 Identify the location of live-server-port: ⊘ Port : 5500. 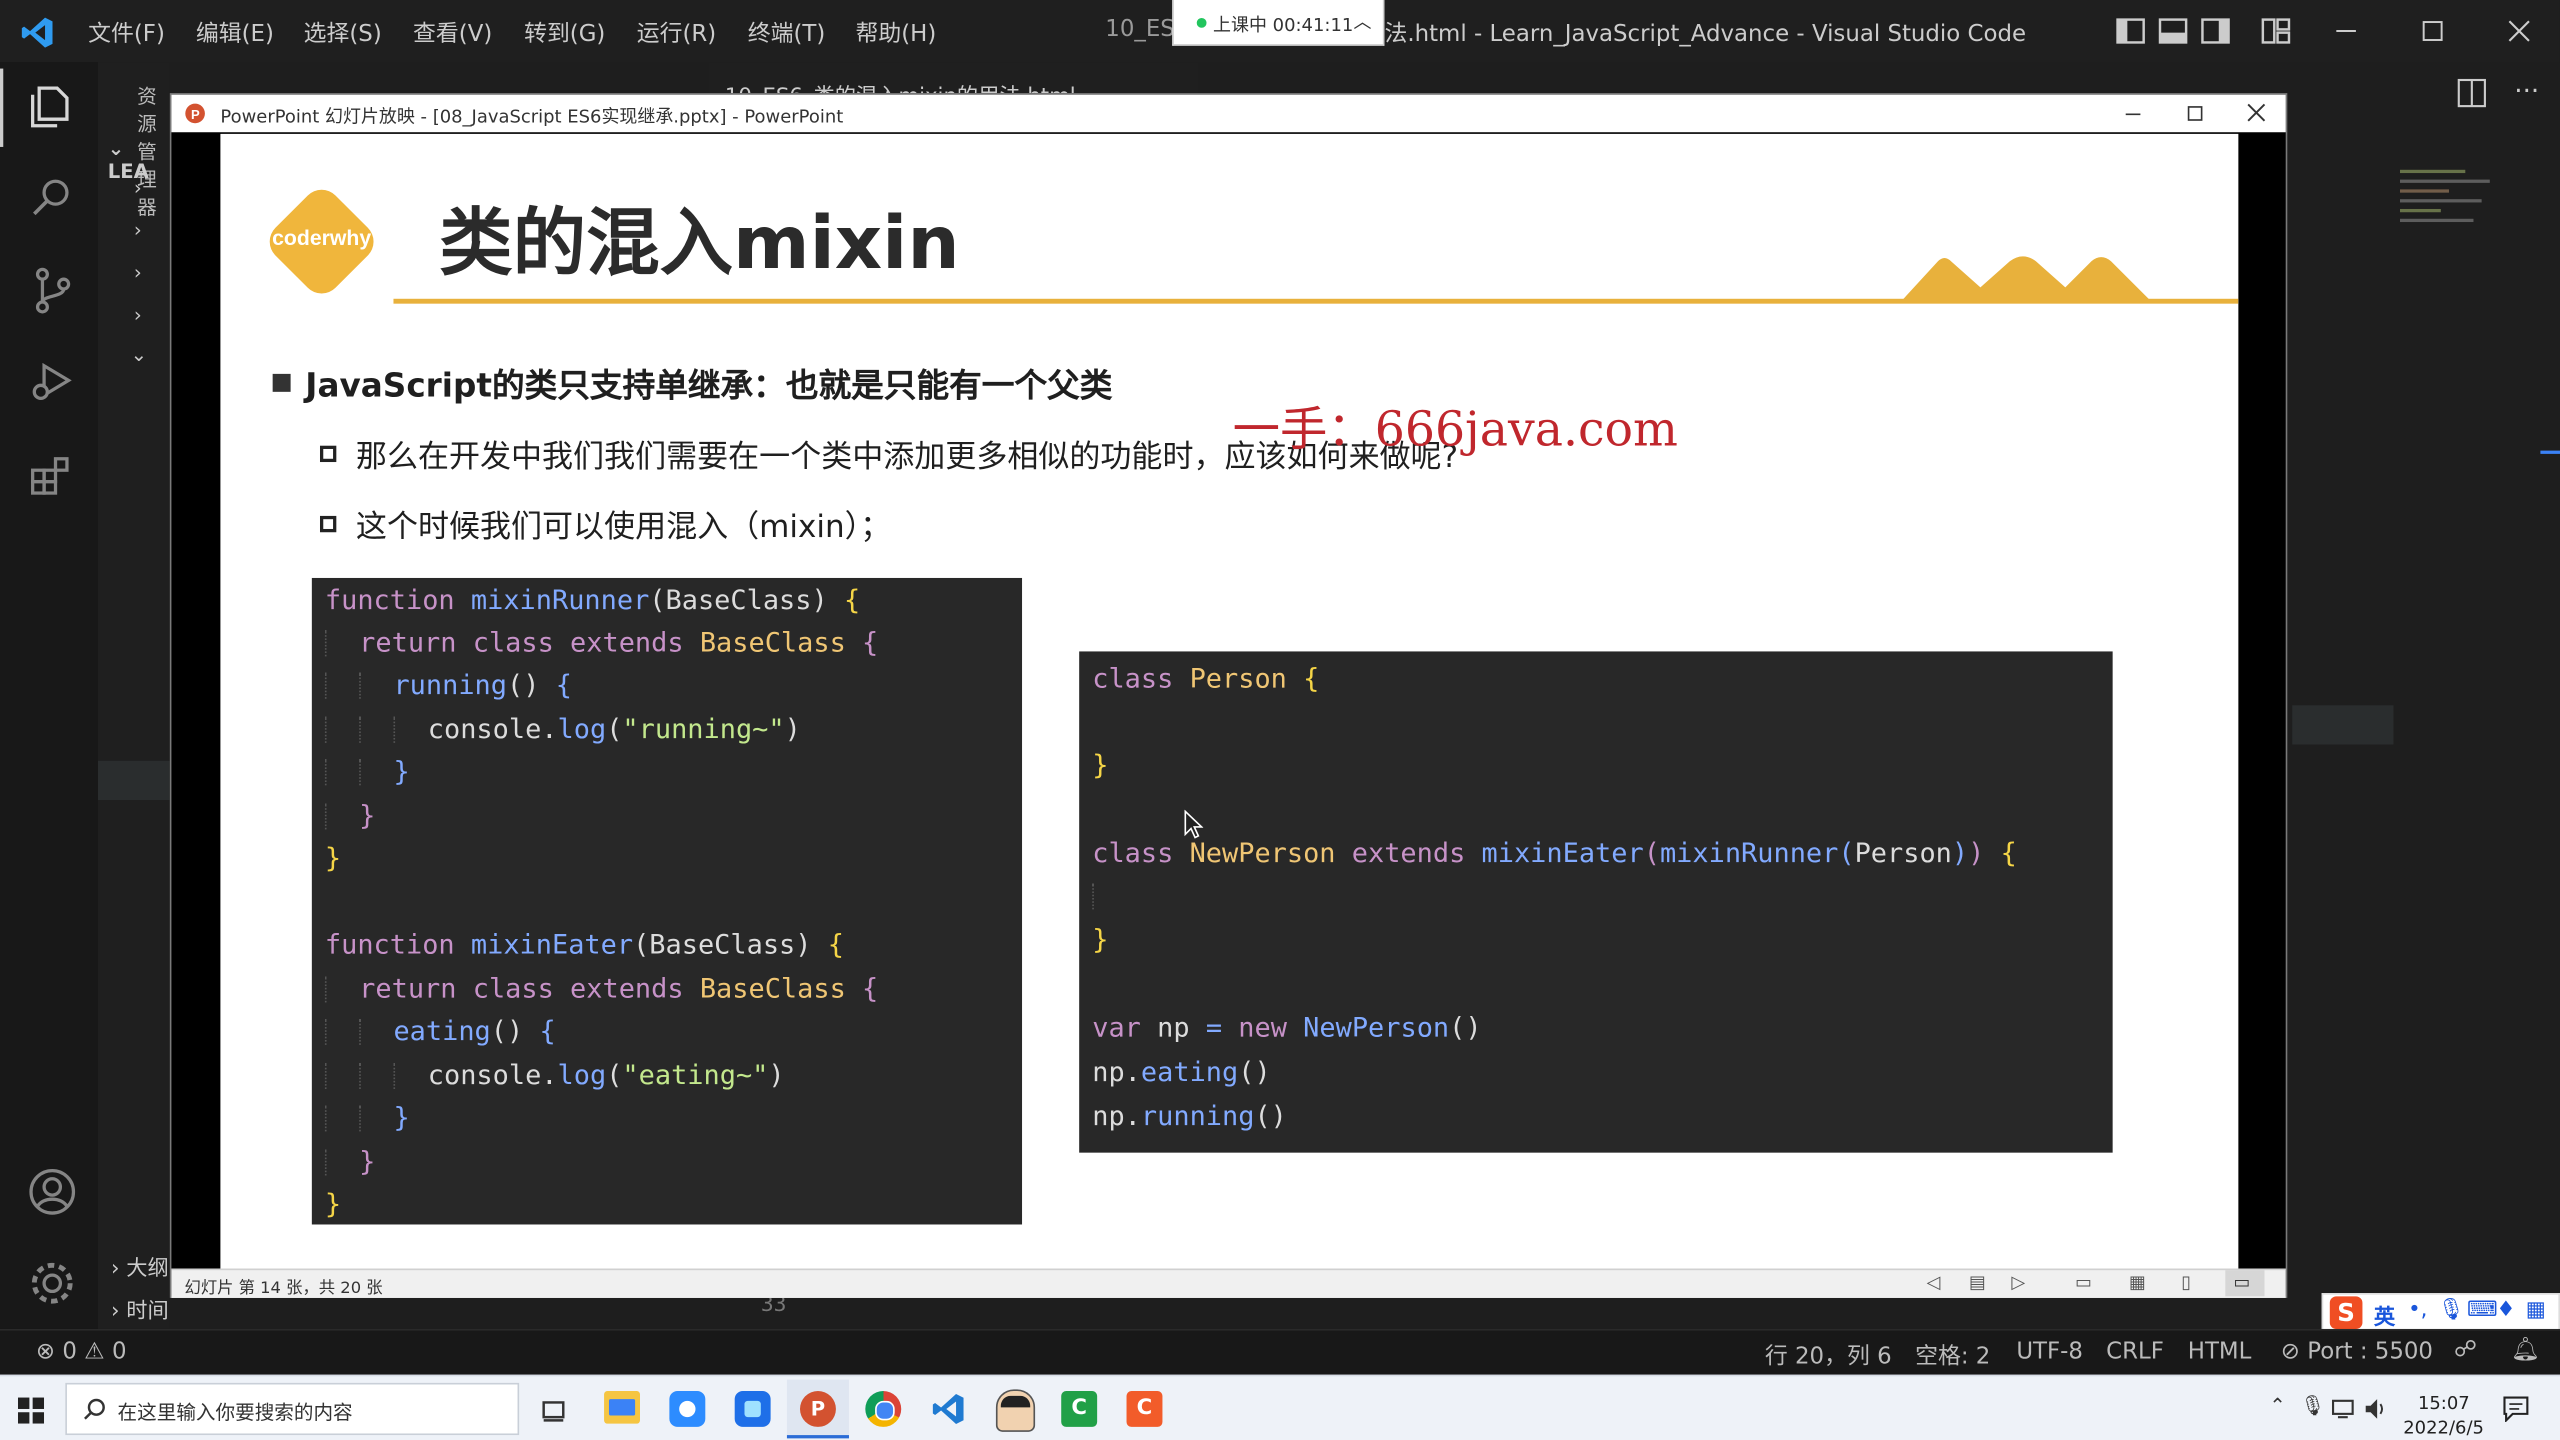
(2357, 1352).